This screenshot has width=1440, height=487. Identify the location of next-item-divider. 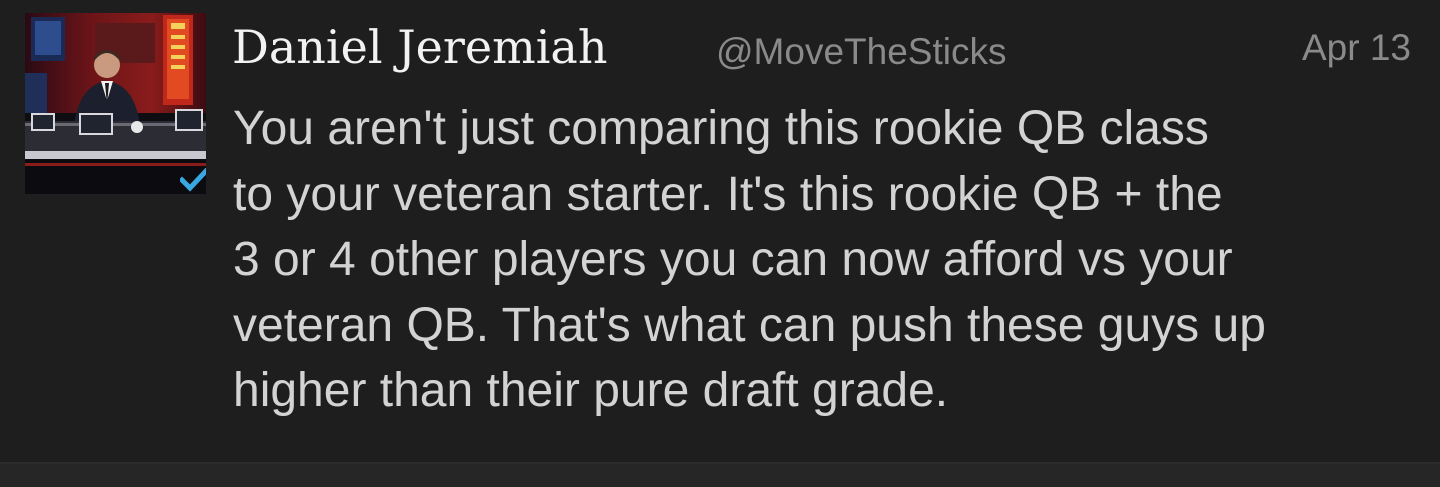
(720, 474).